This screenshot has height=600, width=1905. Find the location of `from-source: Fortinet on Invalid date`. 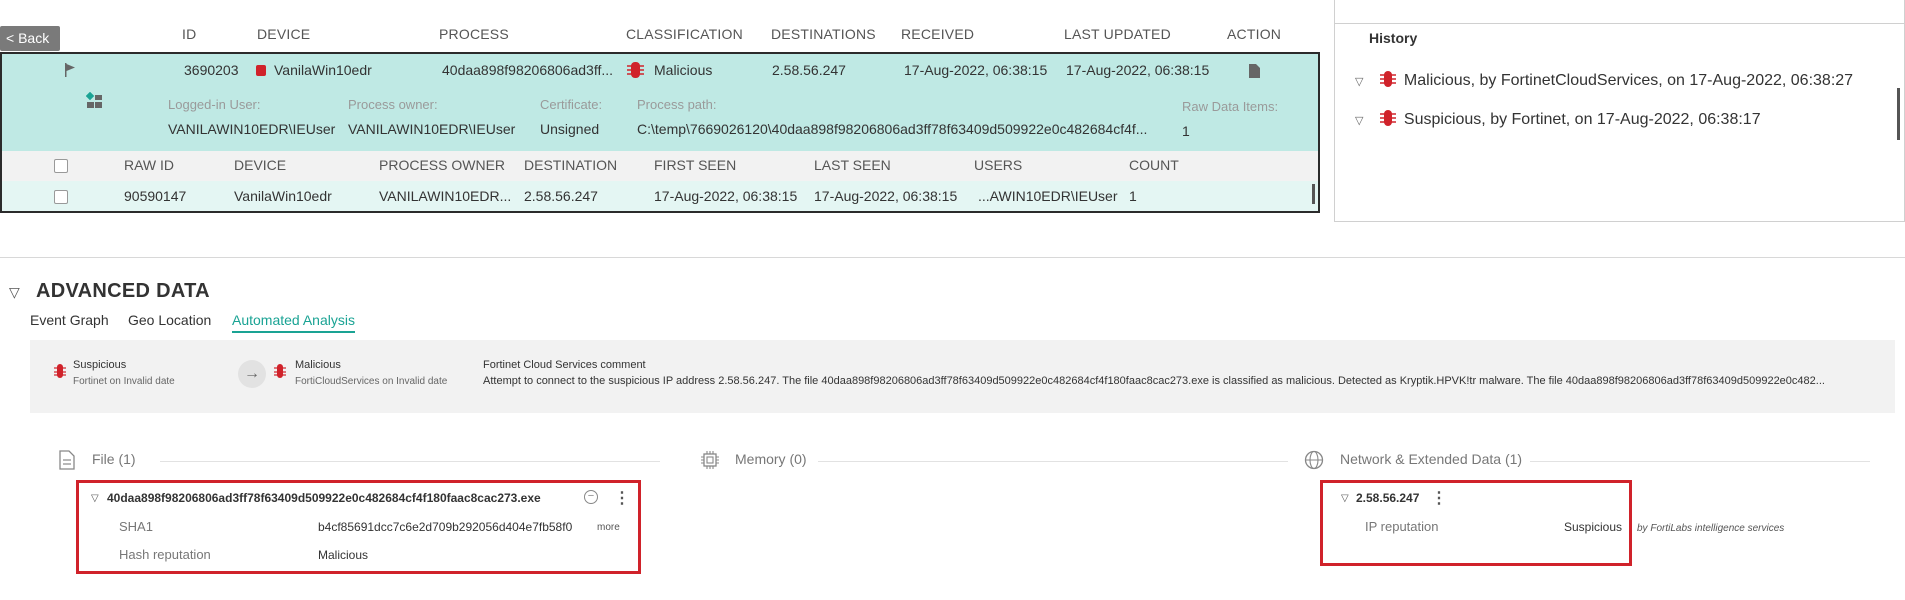

from-source: Fortinet on Invalid date is located at coordinates (124, 381).